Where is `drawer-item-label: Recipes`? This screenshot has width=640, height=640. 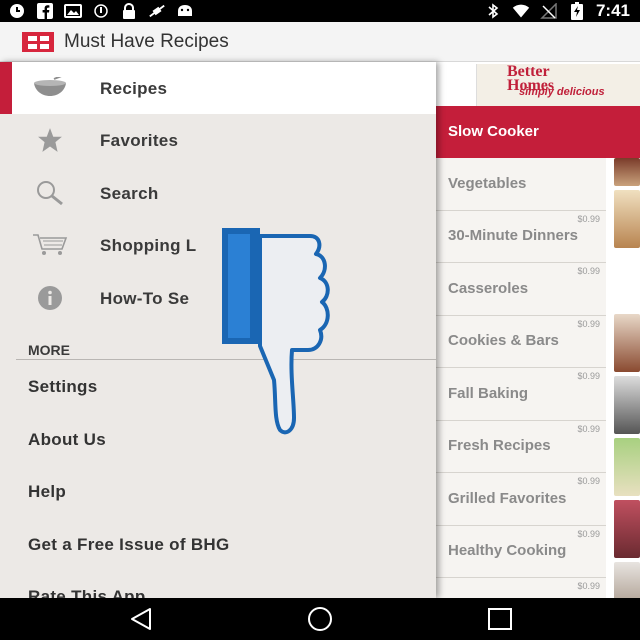
drawer-item-label: Recipes is located at coordinates (134, 88).